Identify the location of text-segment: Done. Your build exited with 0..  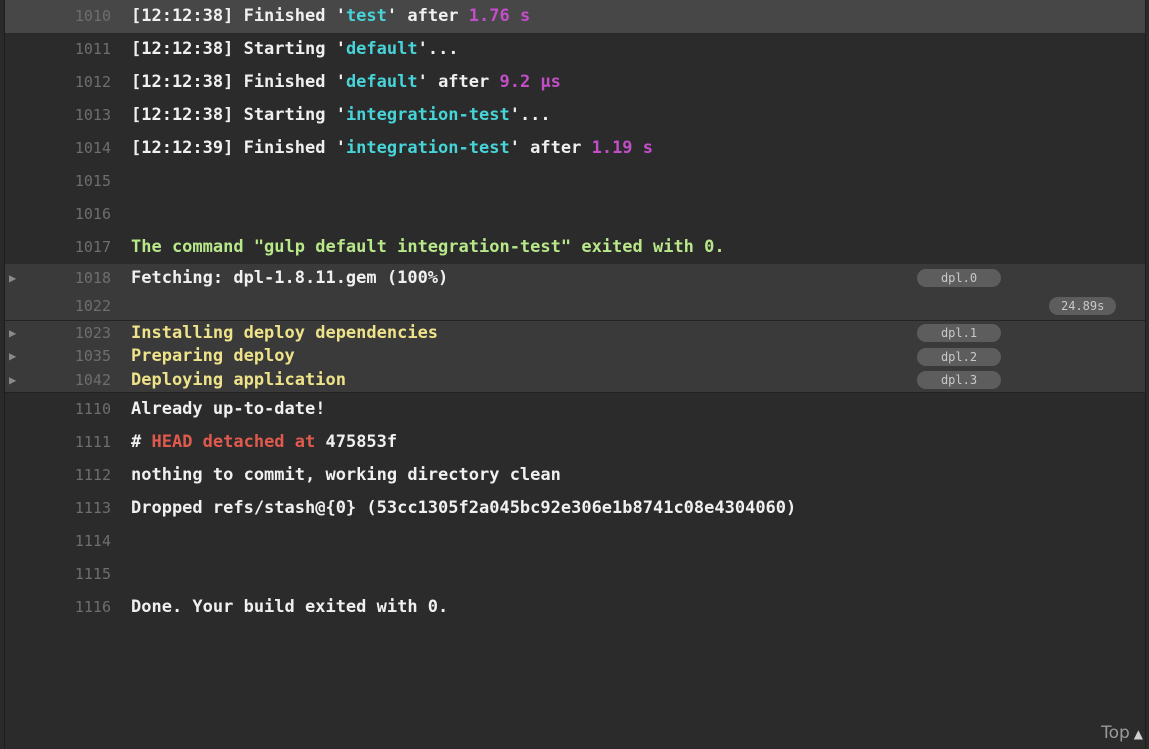
(290, 607).